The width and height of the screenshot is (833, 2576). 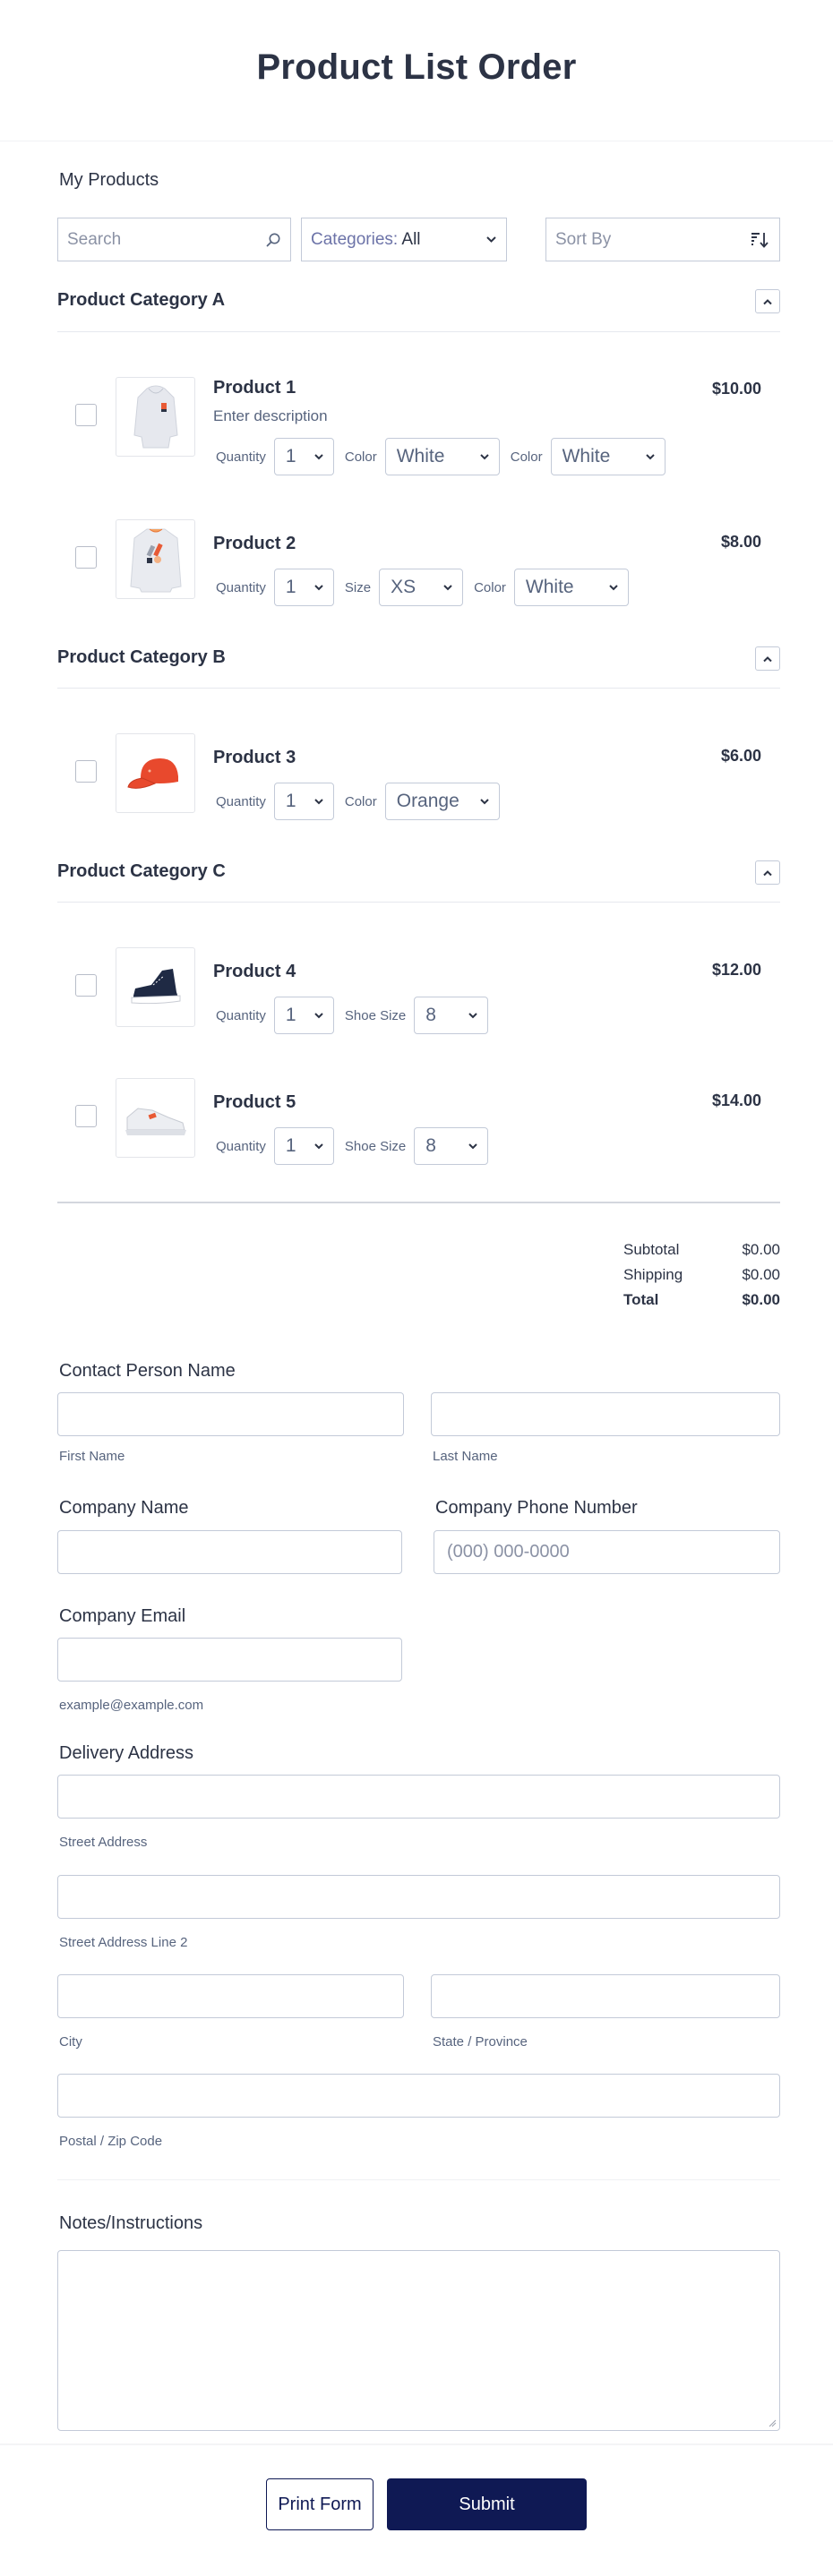 What do you see at coordinates (86, 1116) in the screenshot?
I see `product-5-checkbox` at bounding box center [86, 1116].